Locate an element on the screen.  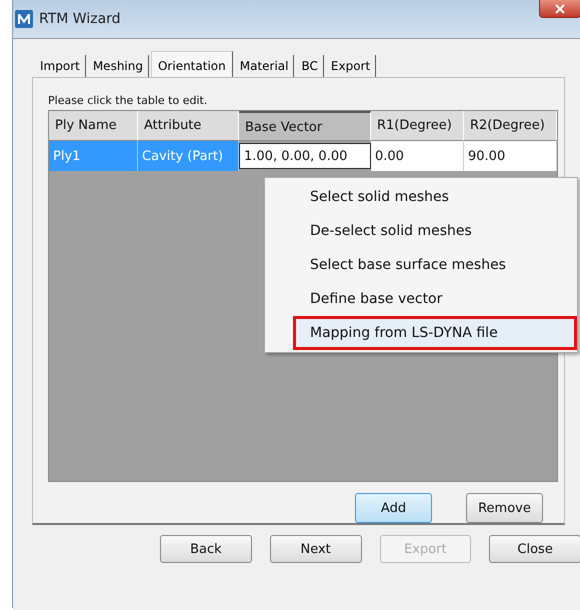
button: Remove is located at coordinates (504, 508).